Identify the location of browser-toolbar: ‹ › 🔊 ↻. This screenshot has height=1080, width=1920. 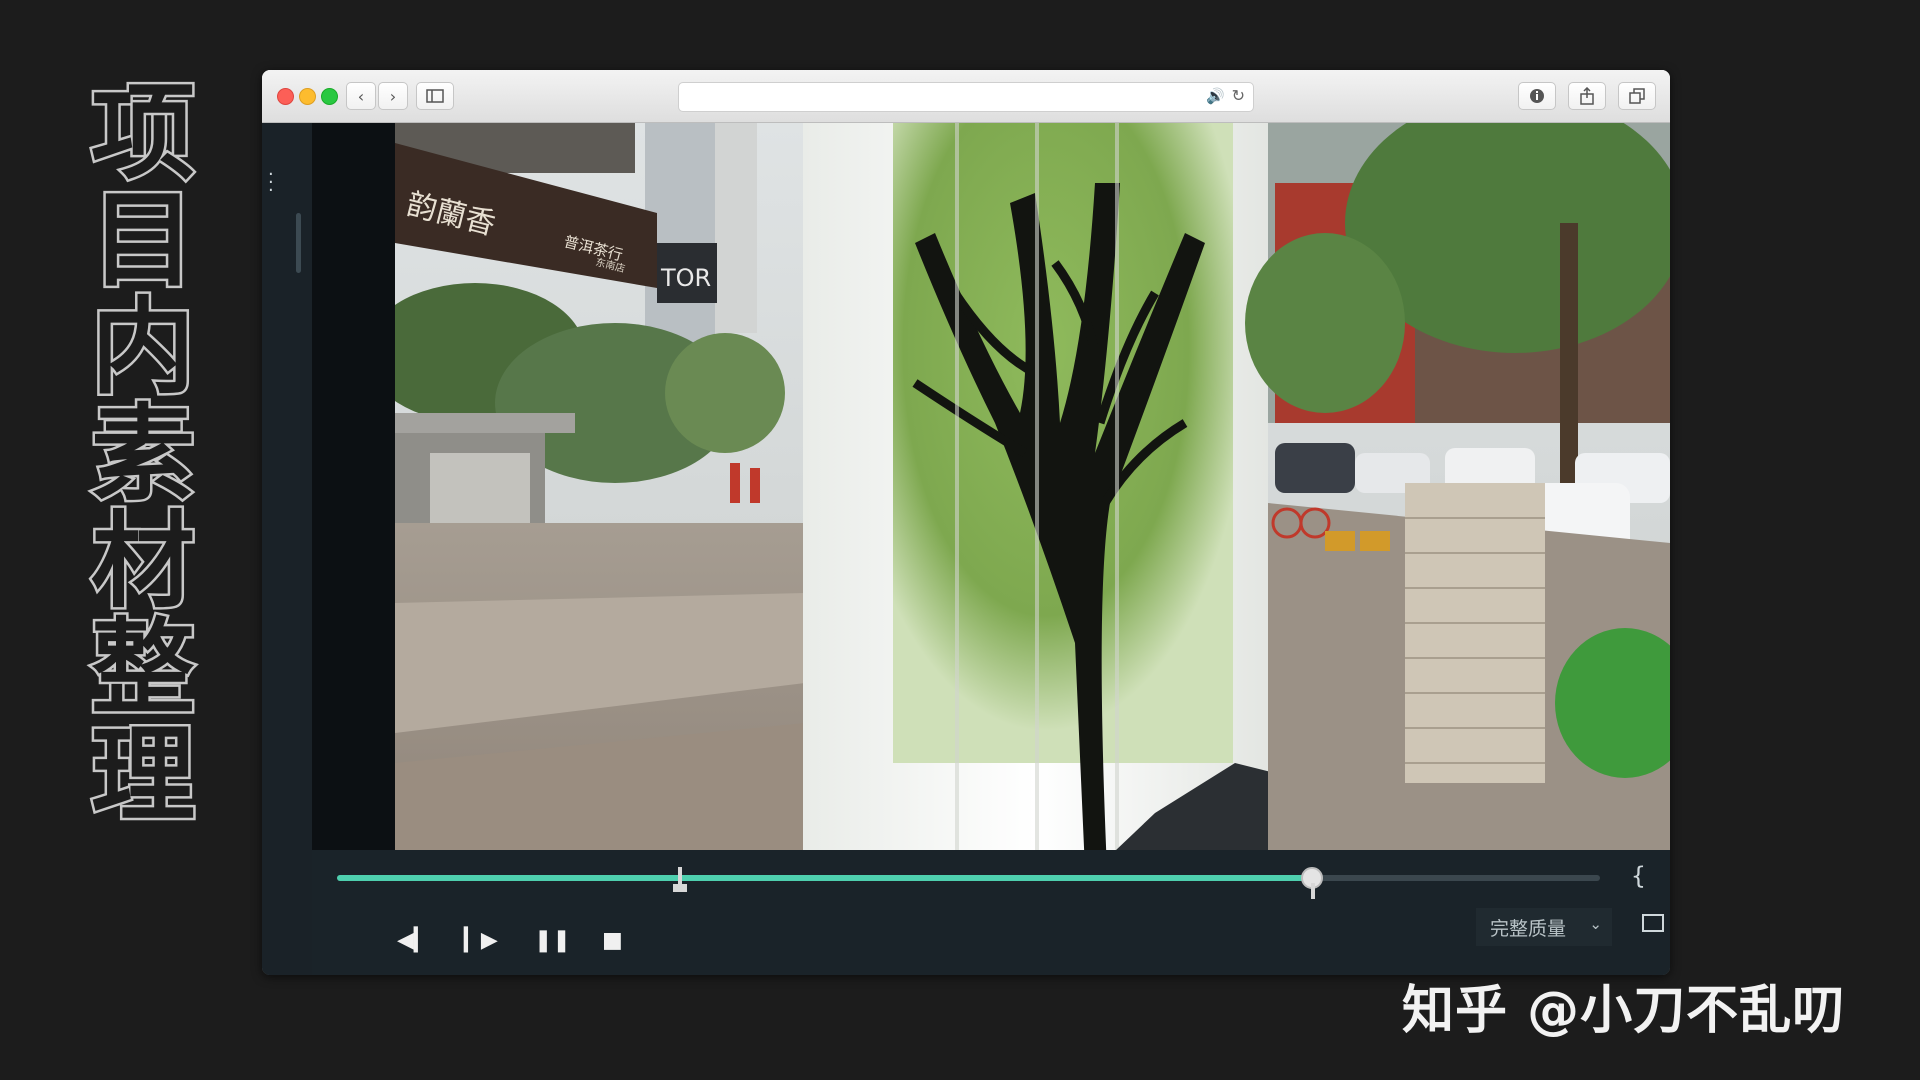
(966, 96).